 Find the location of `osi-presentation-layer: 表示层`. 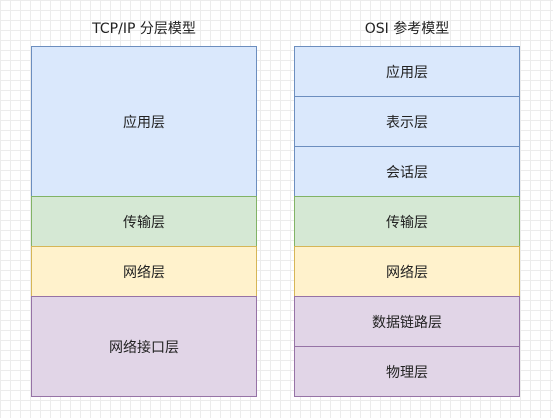

osi-presentation-layer: 表示层 is located at coordinates (407, 121).